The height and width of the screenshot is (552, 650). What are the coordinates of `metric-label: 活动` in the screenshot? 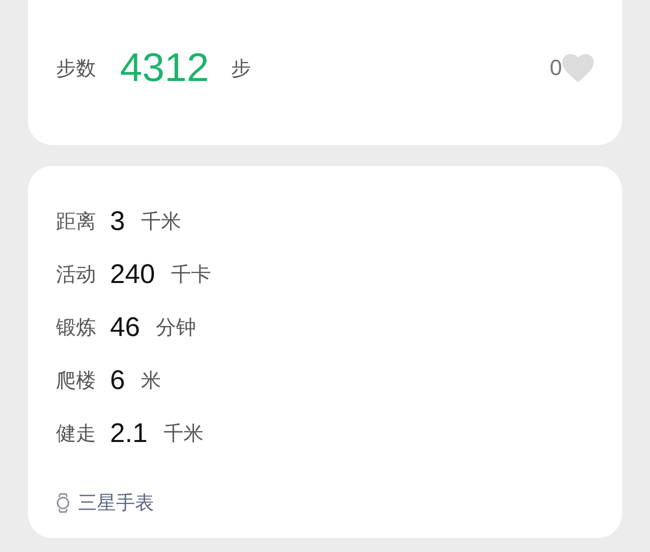 It's located at (76, 274).